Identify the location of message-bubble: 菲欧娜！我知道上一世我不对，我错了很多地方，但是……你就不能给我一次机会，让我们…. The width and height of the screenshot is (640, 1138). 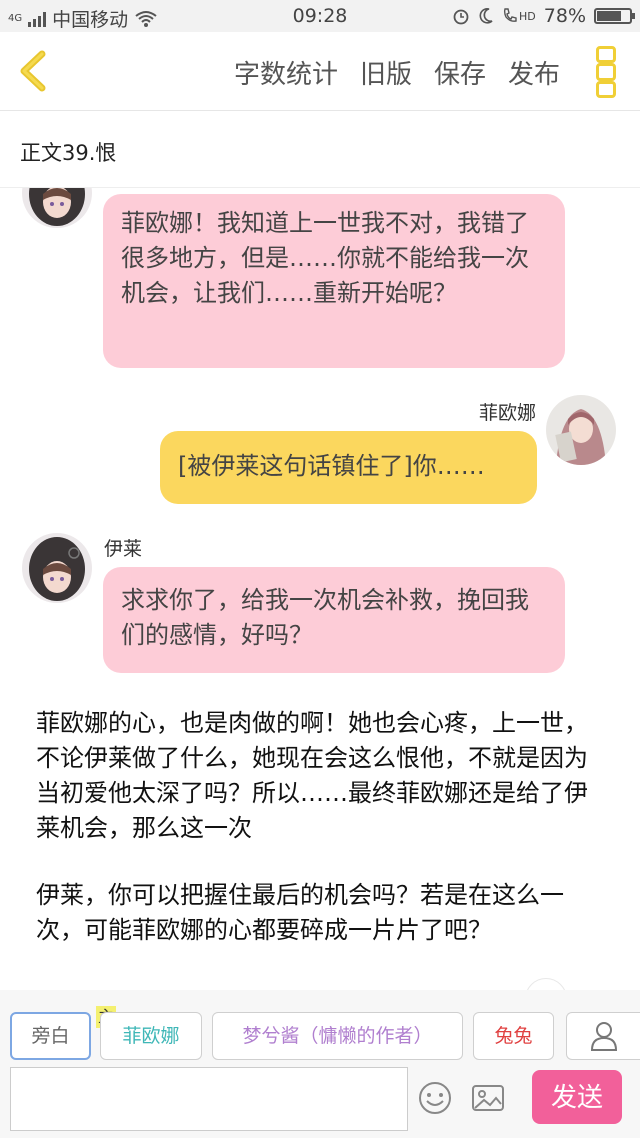
(334, 281).